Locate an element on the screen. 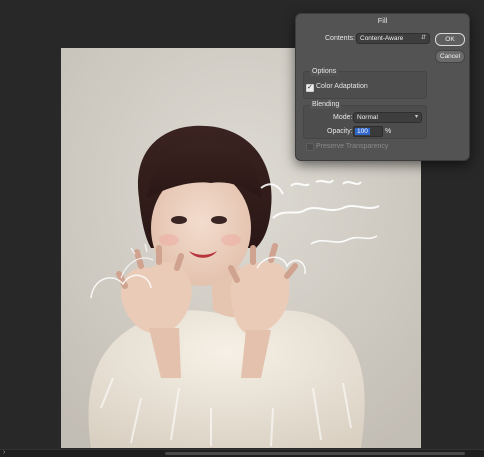 The height and width of the screenshot is (457, 484). opacity-input: 100 is located at coordinates (368, 131).